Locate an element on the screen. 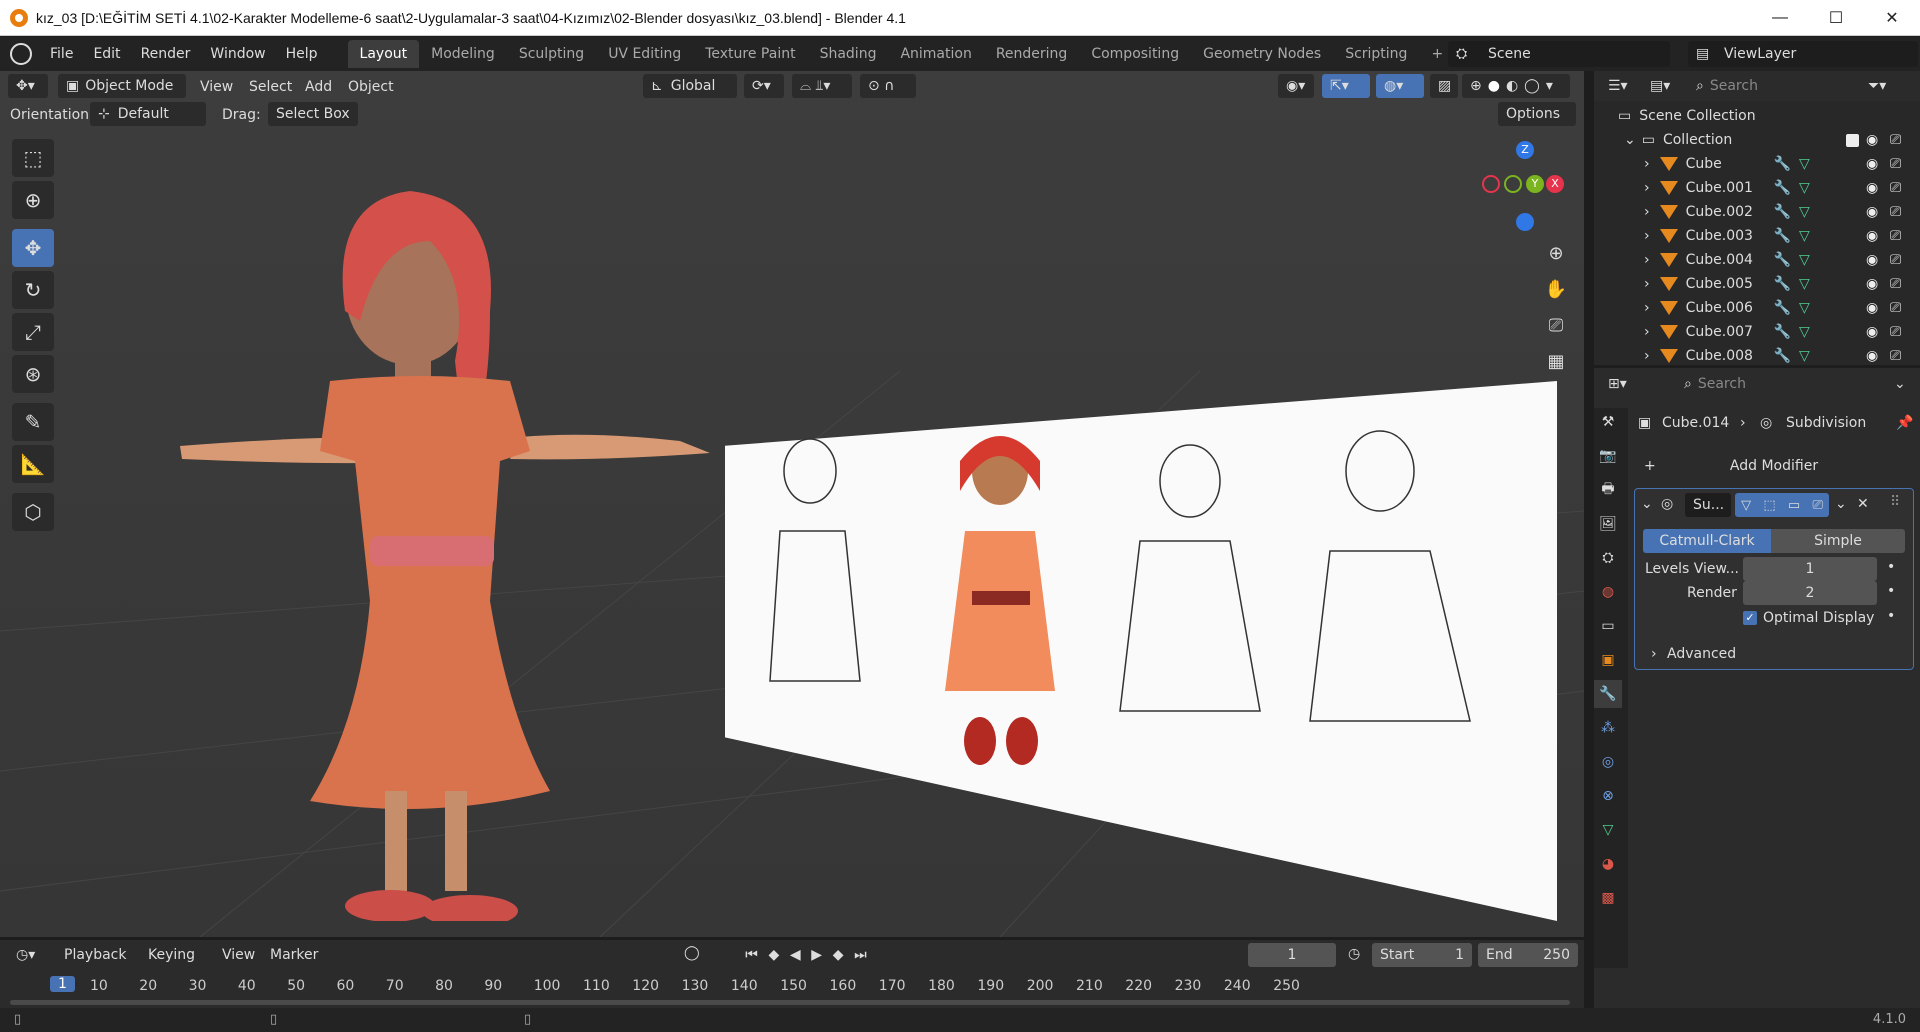  rotate-tool: ↻ is located at coordinates (33, 290).